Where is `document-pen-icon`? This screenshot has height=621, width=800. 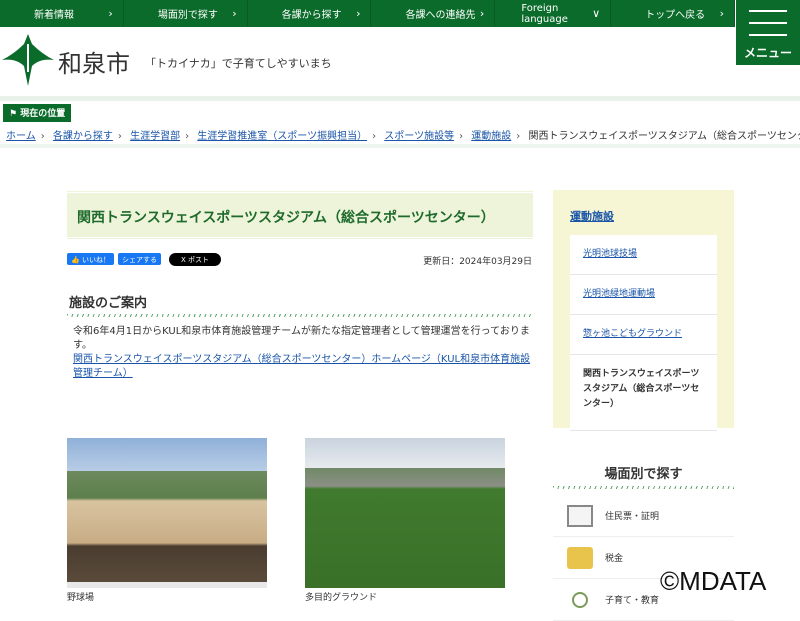 document-pen-icon is located at coordinates (580, 515).